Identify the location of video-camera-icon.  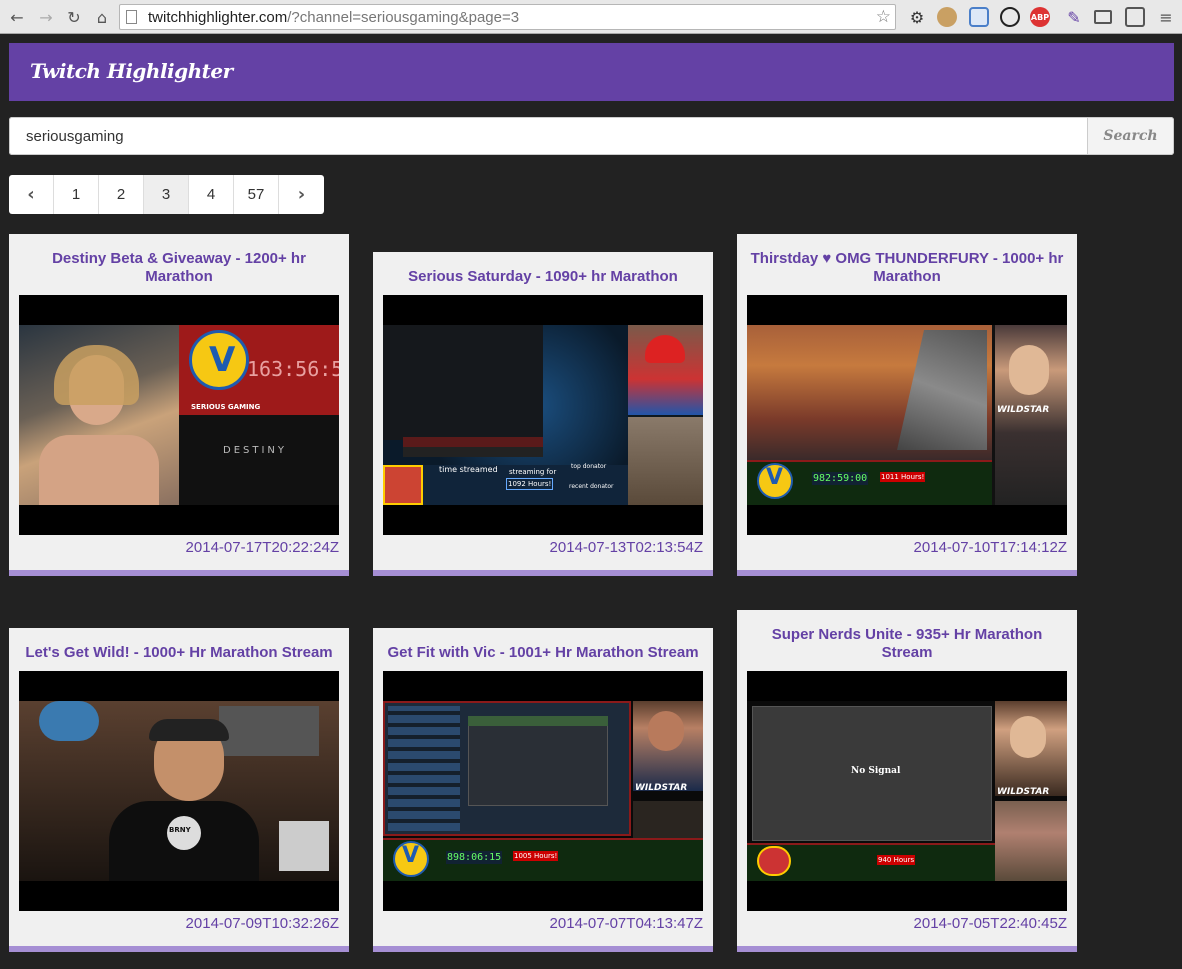
(1103, 17).